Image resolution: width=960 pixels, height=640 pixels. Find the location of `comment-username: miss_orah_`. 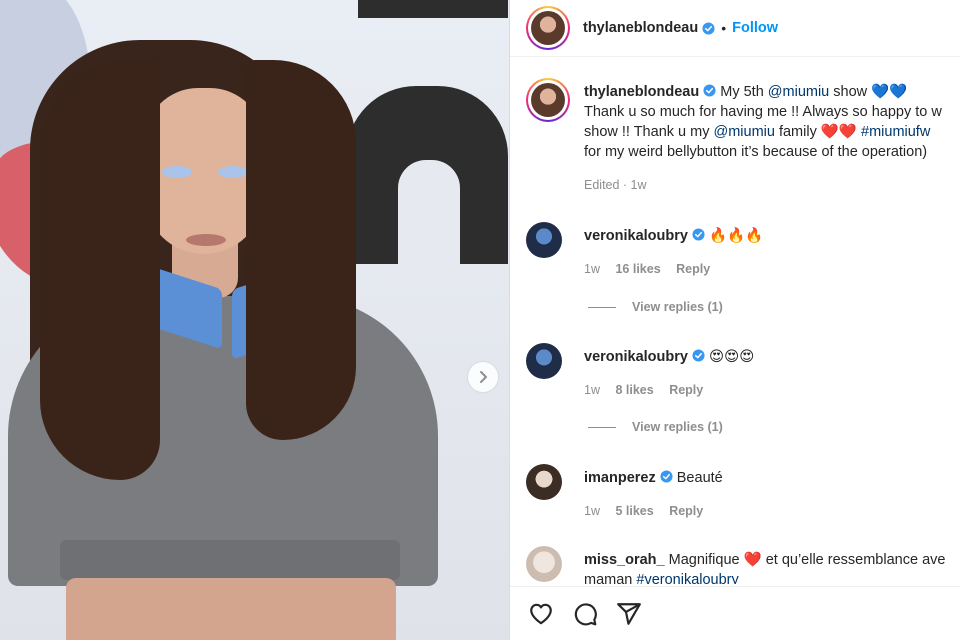

comment-username: miss_orah_ is located at coordinates (624, 560).